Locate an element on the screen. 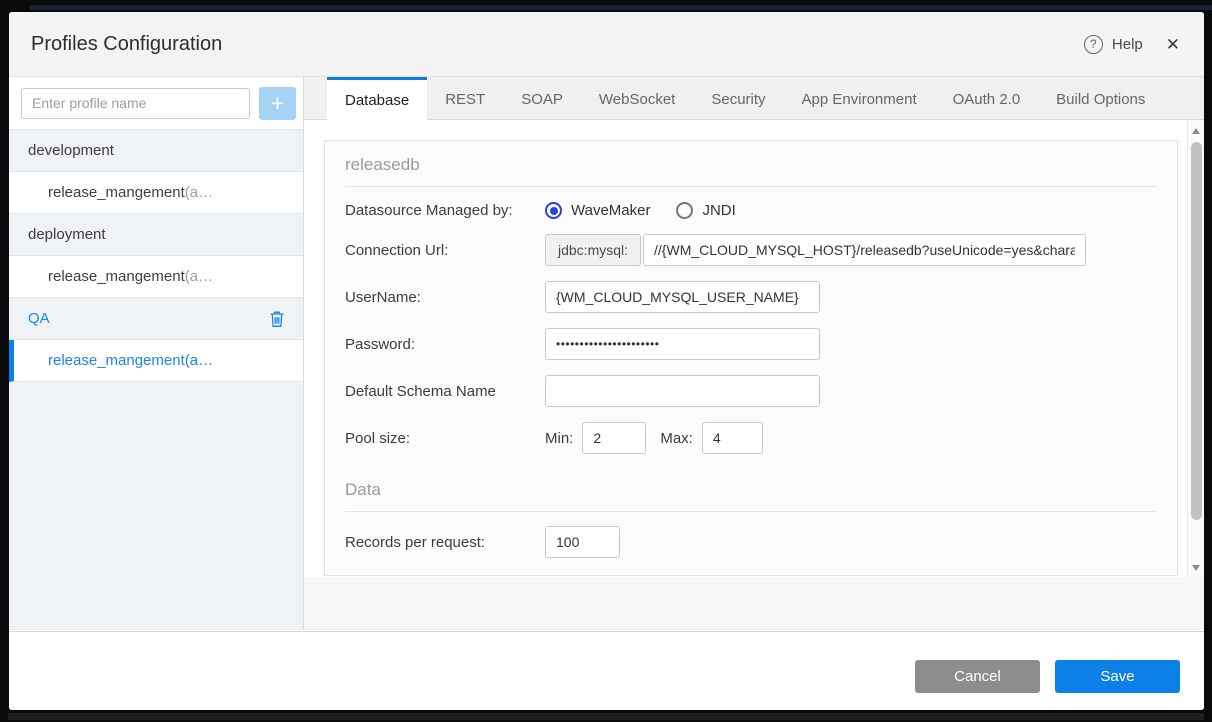  scroll-up-arrow is located at coordinates (1196, 131).